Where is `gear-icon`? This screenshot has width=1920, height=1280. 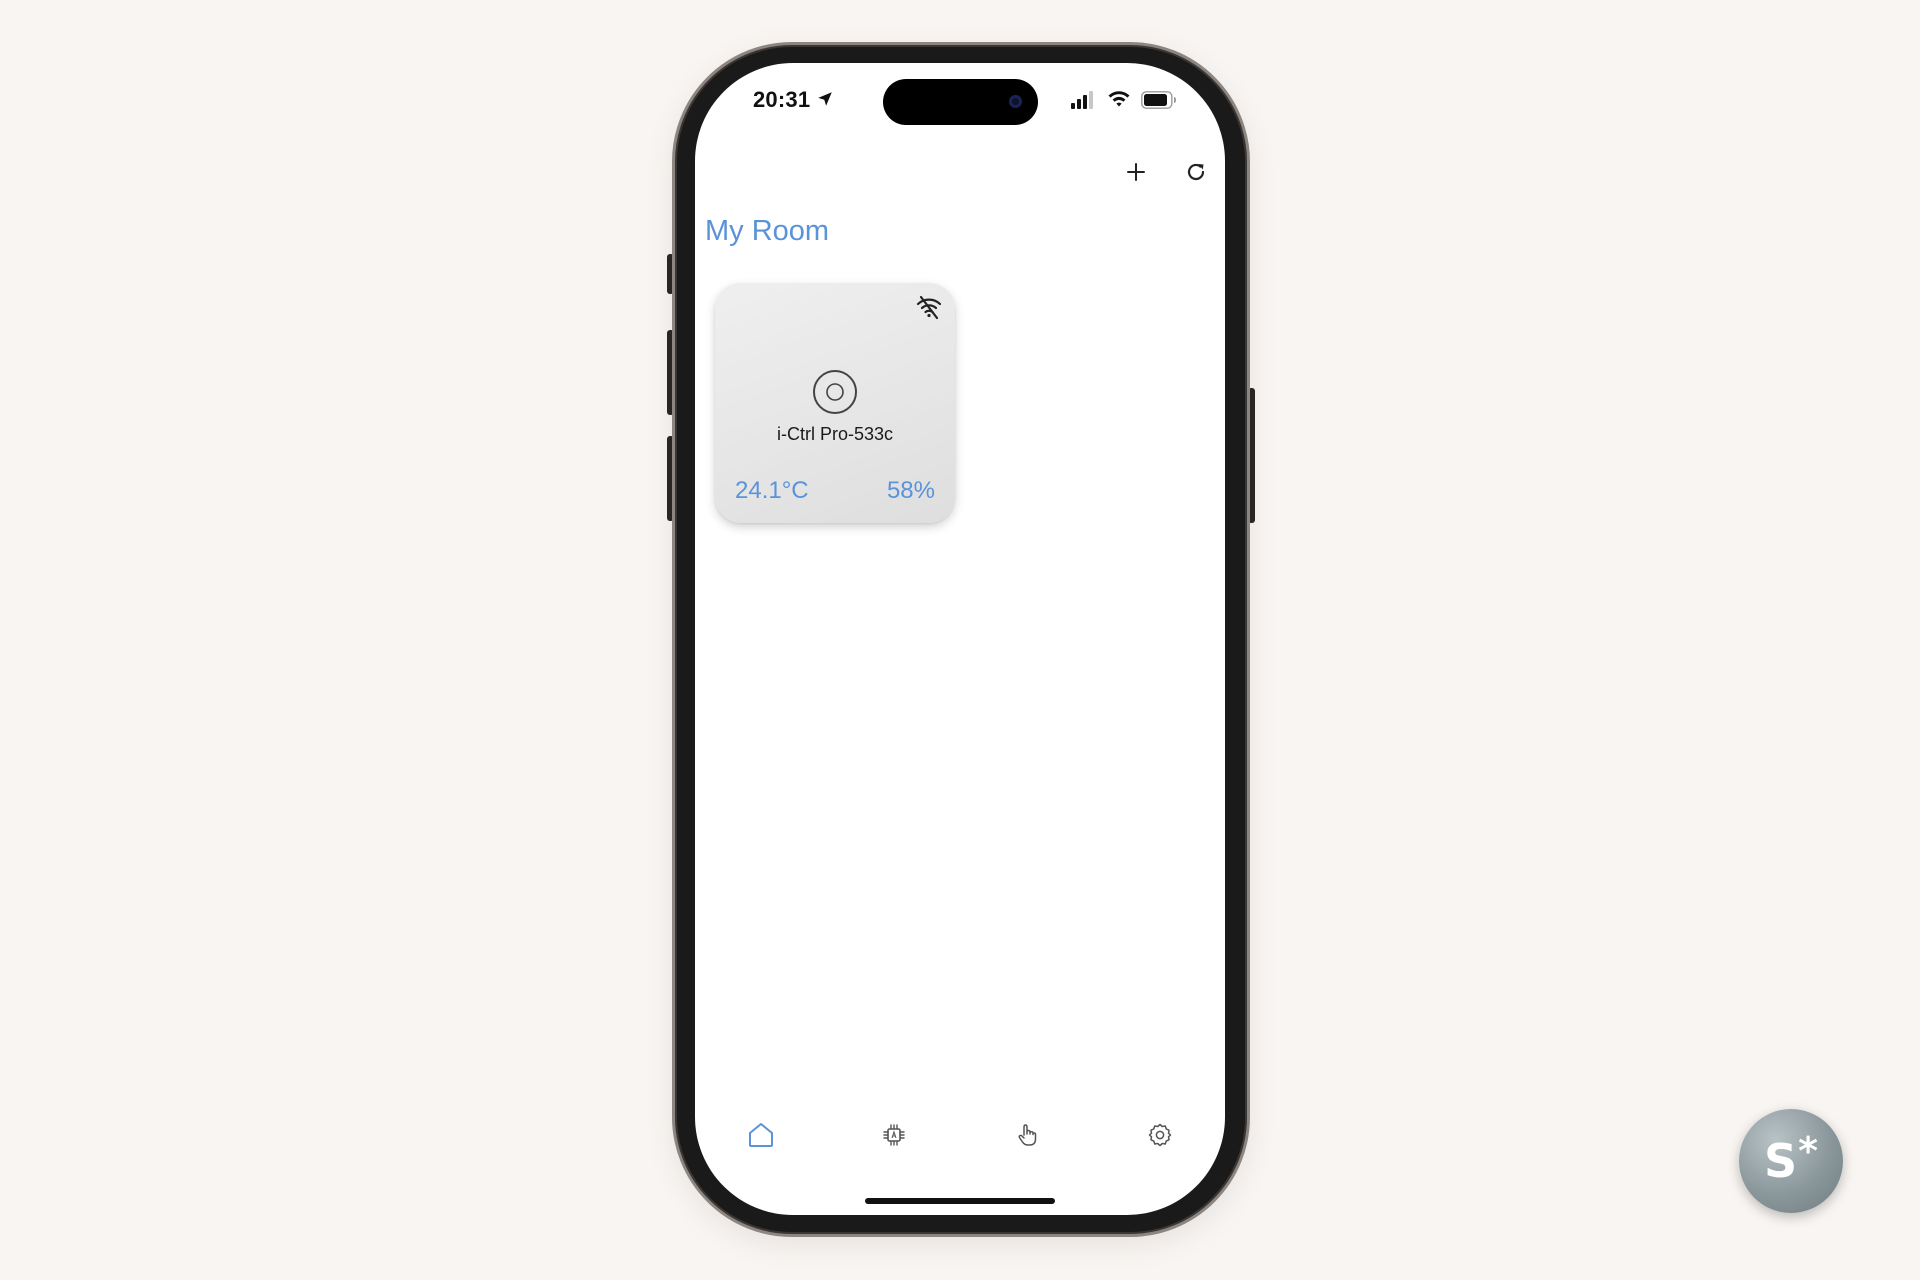
gear-icon is located at coordinates (1160, 1135).